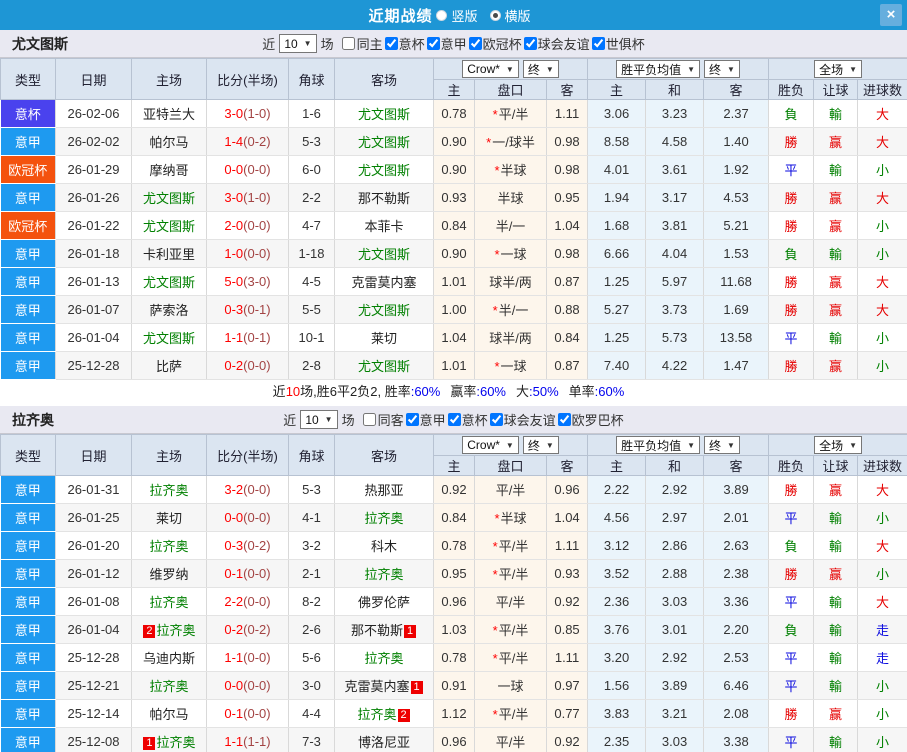 This screenshot has width=907, height=752. Describe the element at coordinates (581, 391) in the screenshot. I see `stat-label: 单率` at that location.